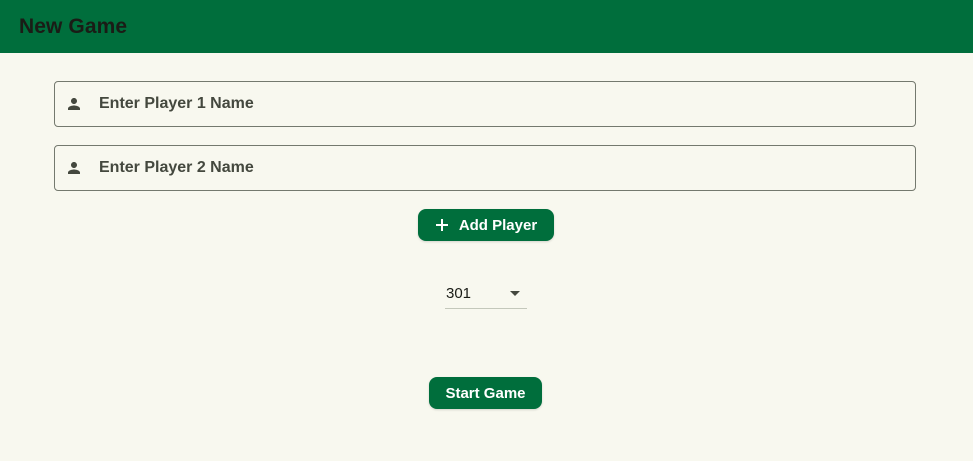  I want to click on player-1-name-input, so click(507, 104).